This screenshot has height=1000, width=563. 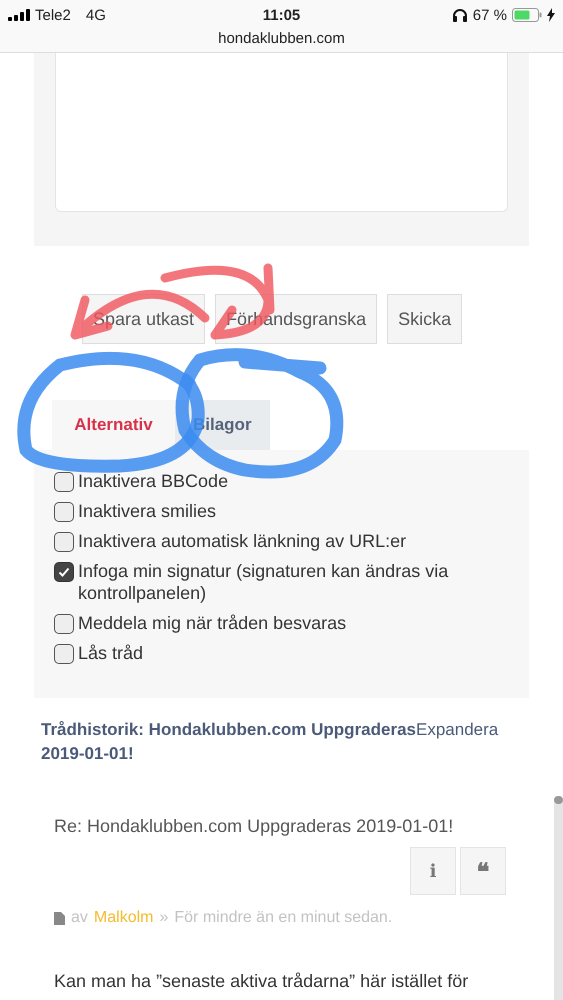 What do you see at coordinates (433, 871) in the screenshot?
I see `info-button: i` at bounding box center [433, 871].